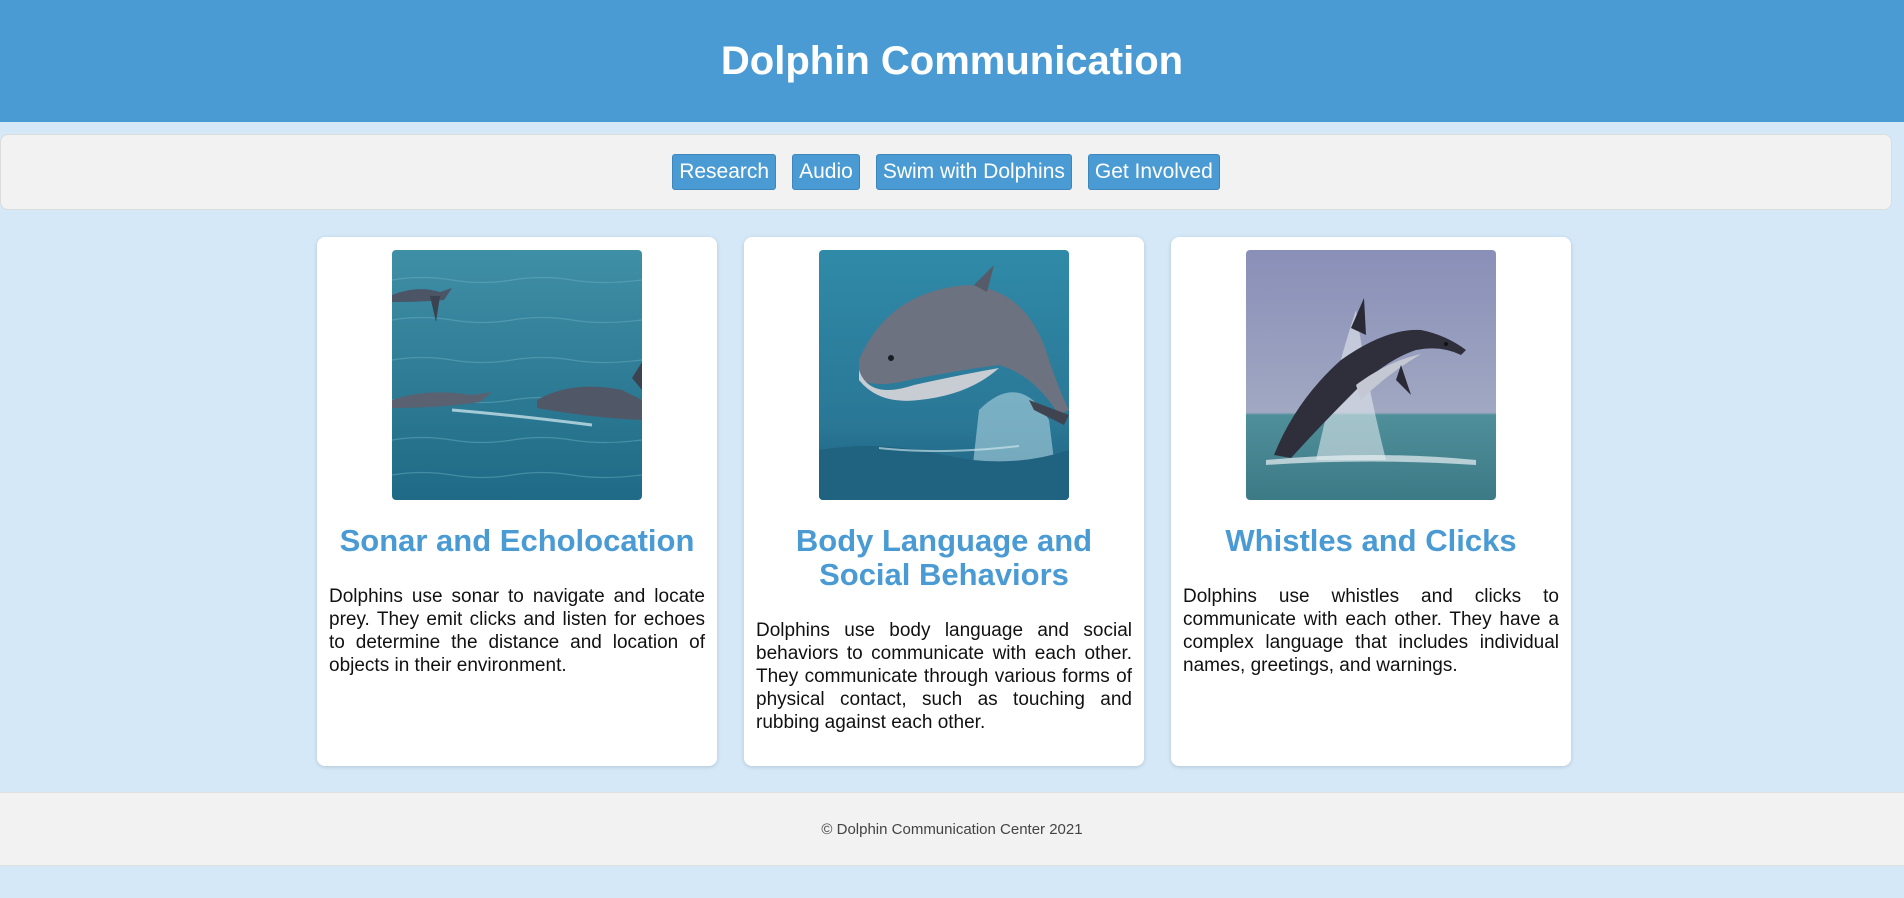  Describe the element at coordinates (517, 540) in the screenshot. I see `card-title: Sonar and Echolocation` at that location.